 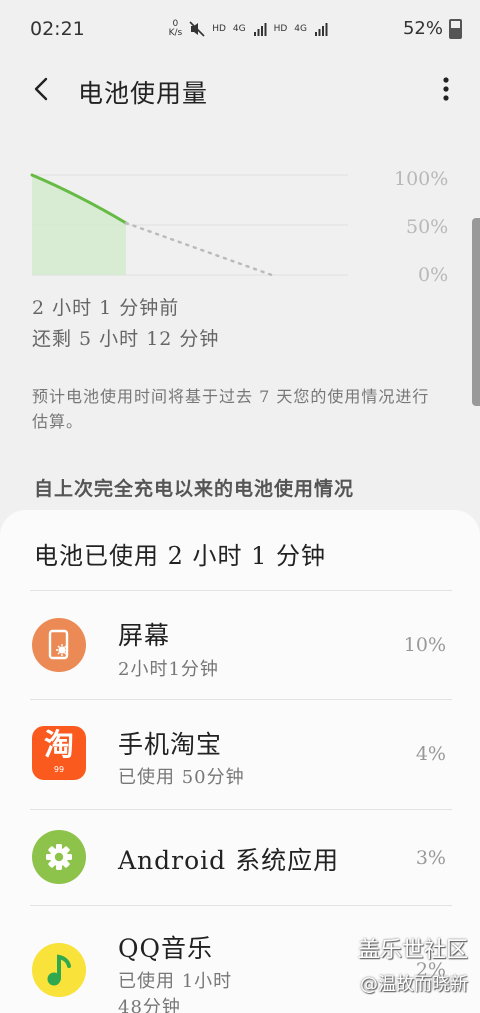 What do you see at coordinates (240, 645) in the screenshot?
I see `app-row-screen: 屏幕 2小时1分钟 10%` at bounding box center [240, 645].